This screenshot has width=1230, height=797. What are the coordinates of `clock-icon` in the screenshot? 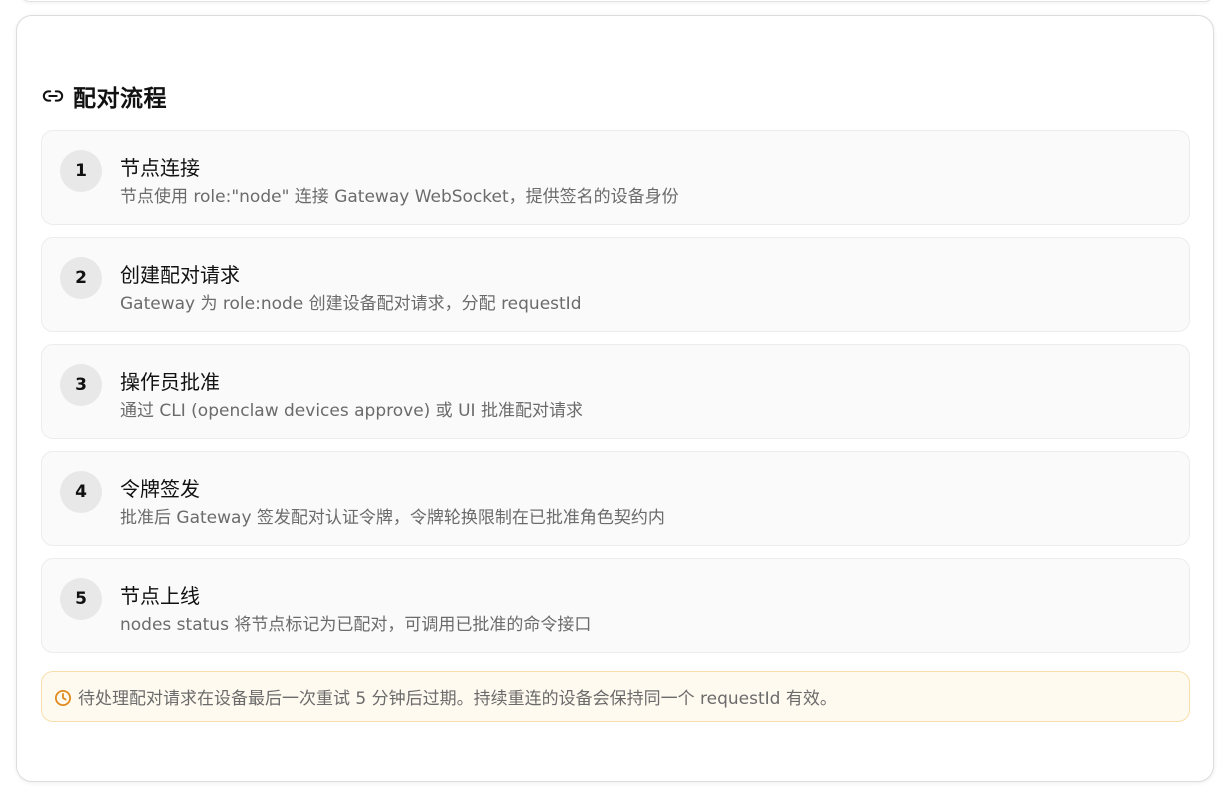 It's located at (63, 698).